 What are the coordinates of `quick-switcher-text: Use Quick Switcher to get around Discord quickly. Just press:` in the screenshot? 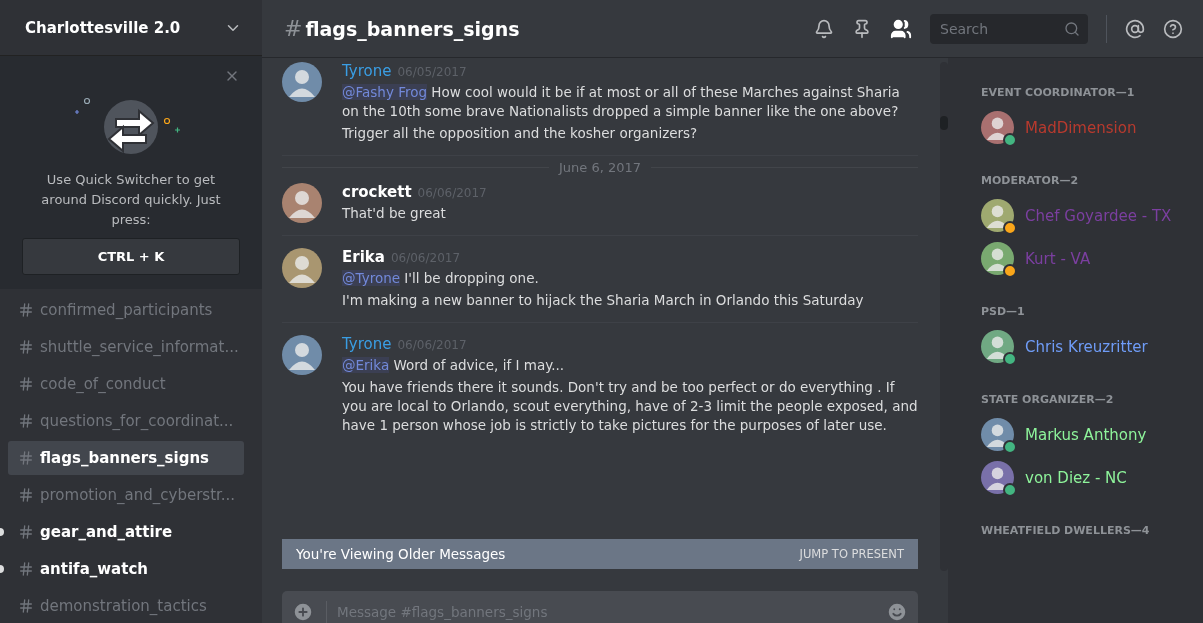 It's located at (131, 200).